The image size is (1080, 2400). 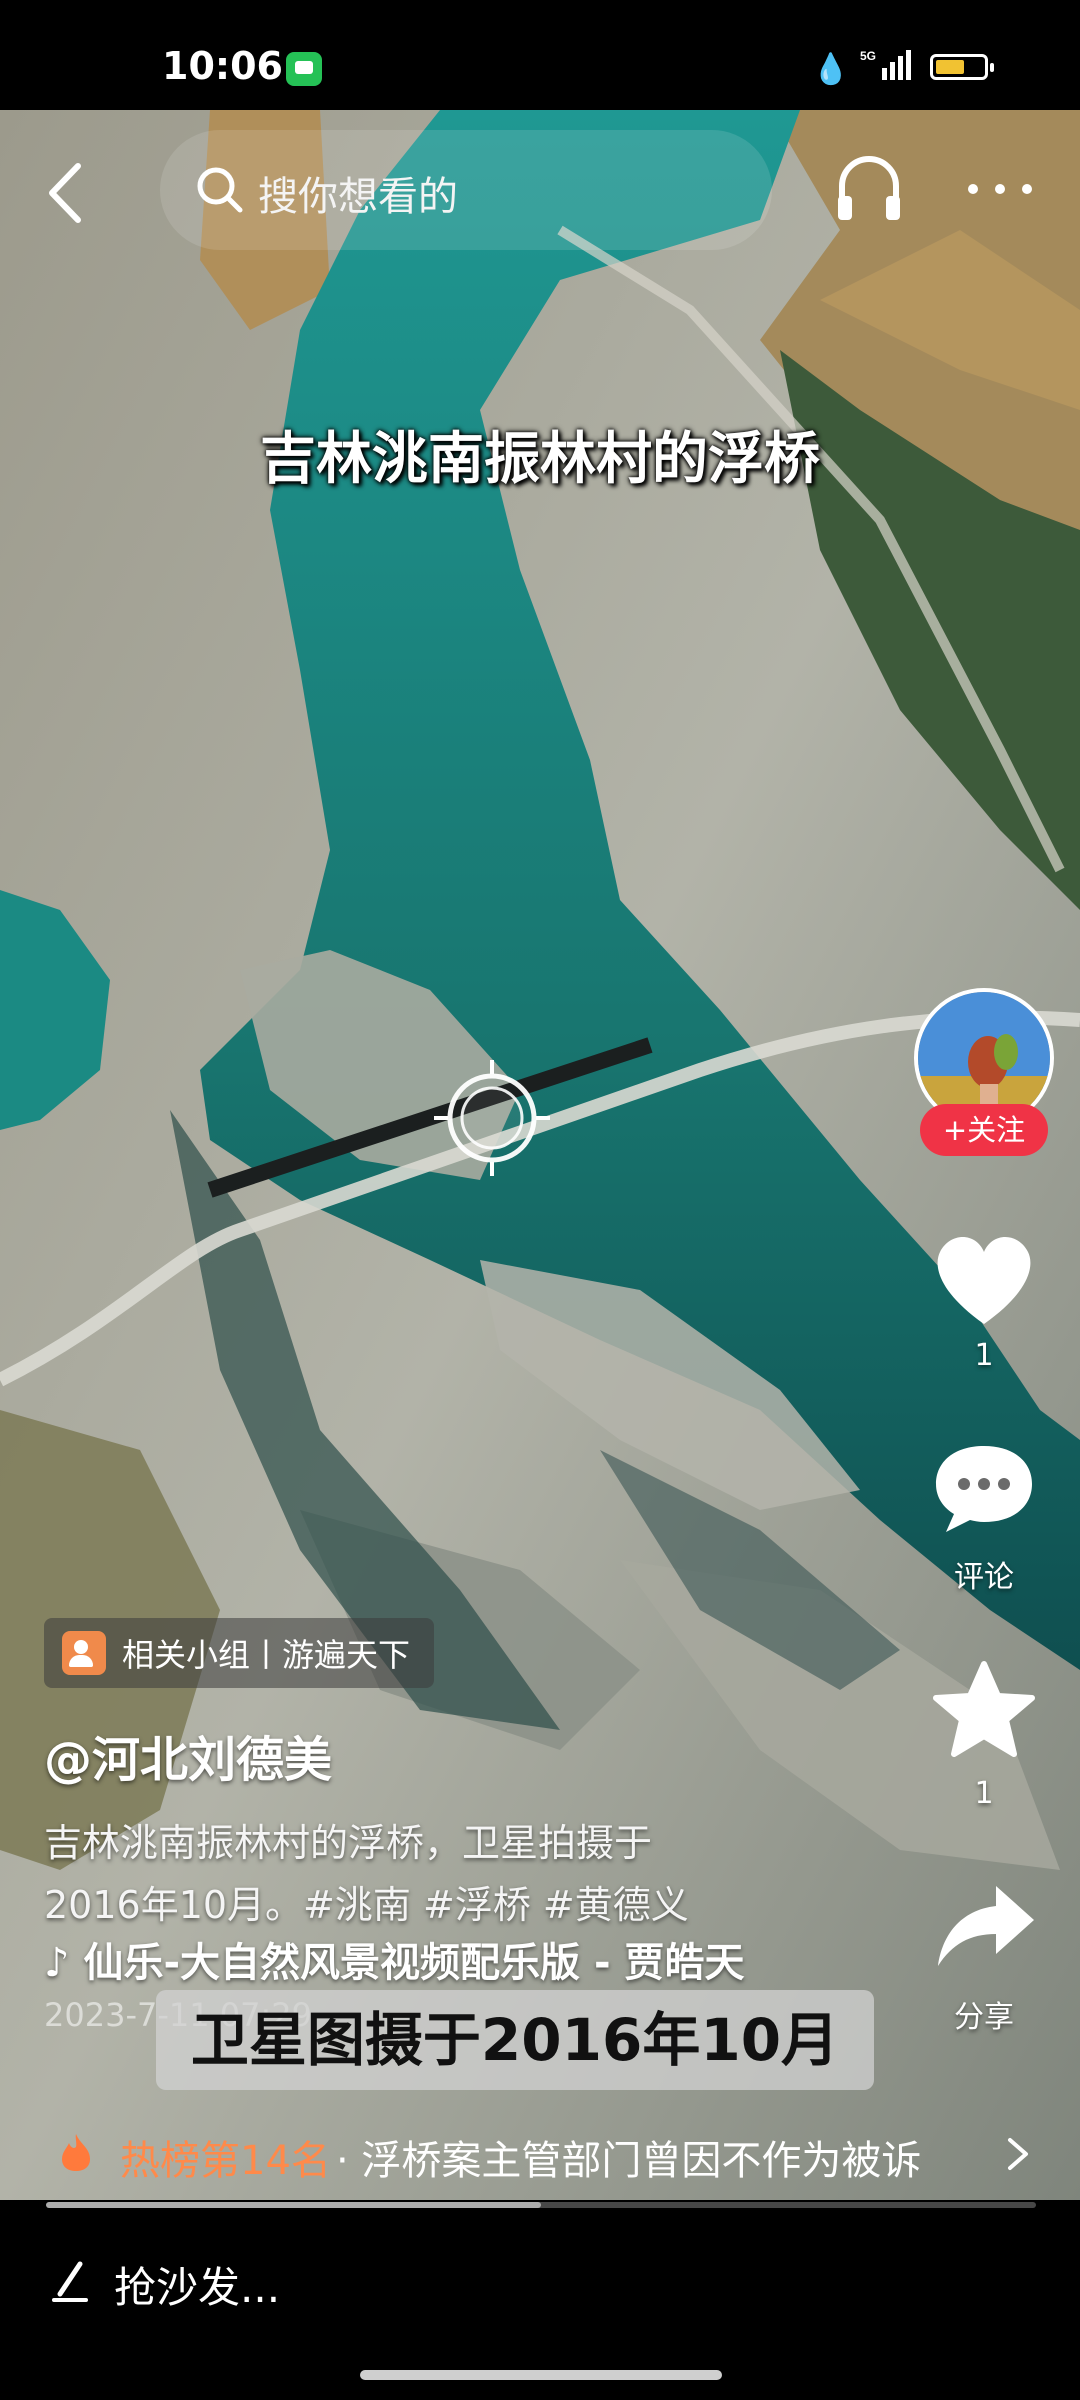 I want to click on status-bar: 10:06 💧 5G, so click(x=540, y=55).